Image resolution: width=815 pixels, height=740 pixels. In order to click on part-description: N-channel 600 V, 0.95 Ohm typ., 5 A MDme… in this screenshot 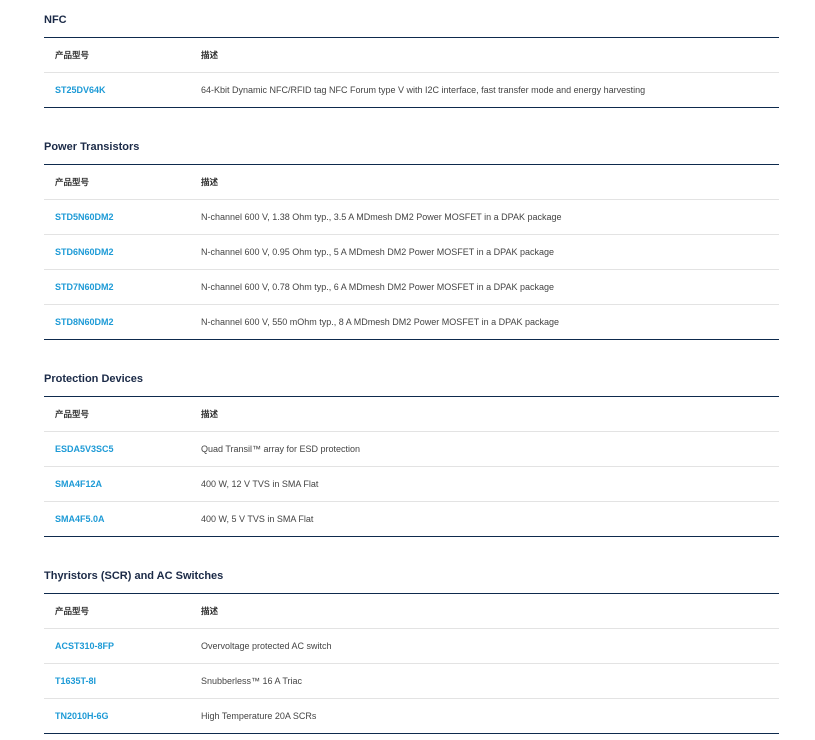, I will do `click(377, 252)`.